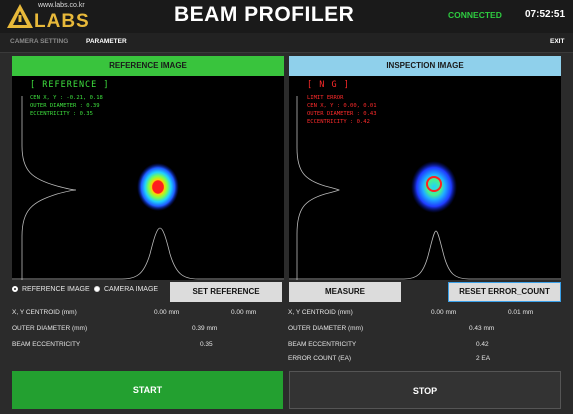 This screenshot has height=414, width=573. What do you see at coordinates (62, 21) in the screenshot?
I see `logo-text: LABS` at bounding box center [62, 21].